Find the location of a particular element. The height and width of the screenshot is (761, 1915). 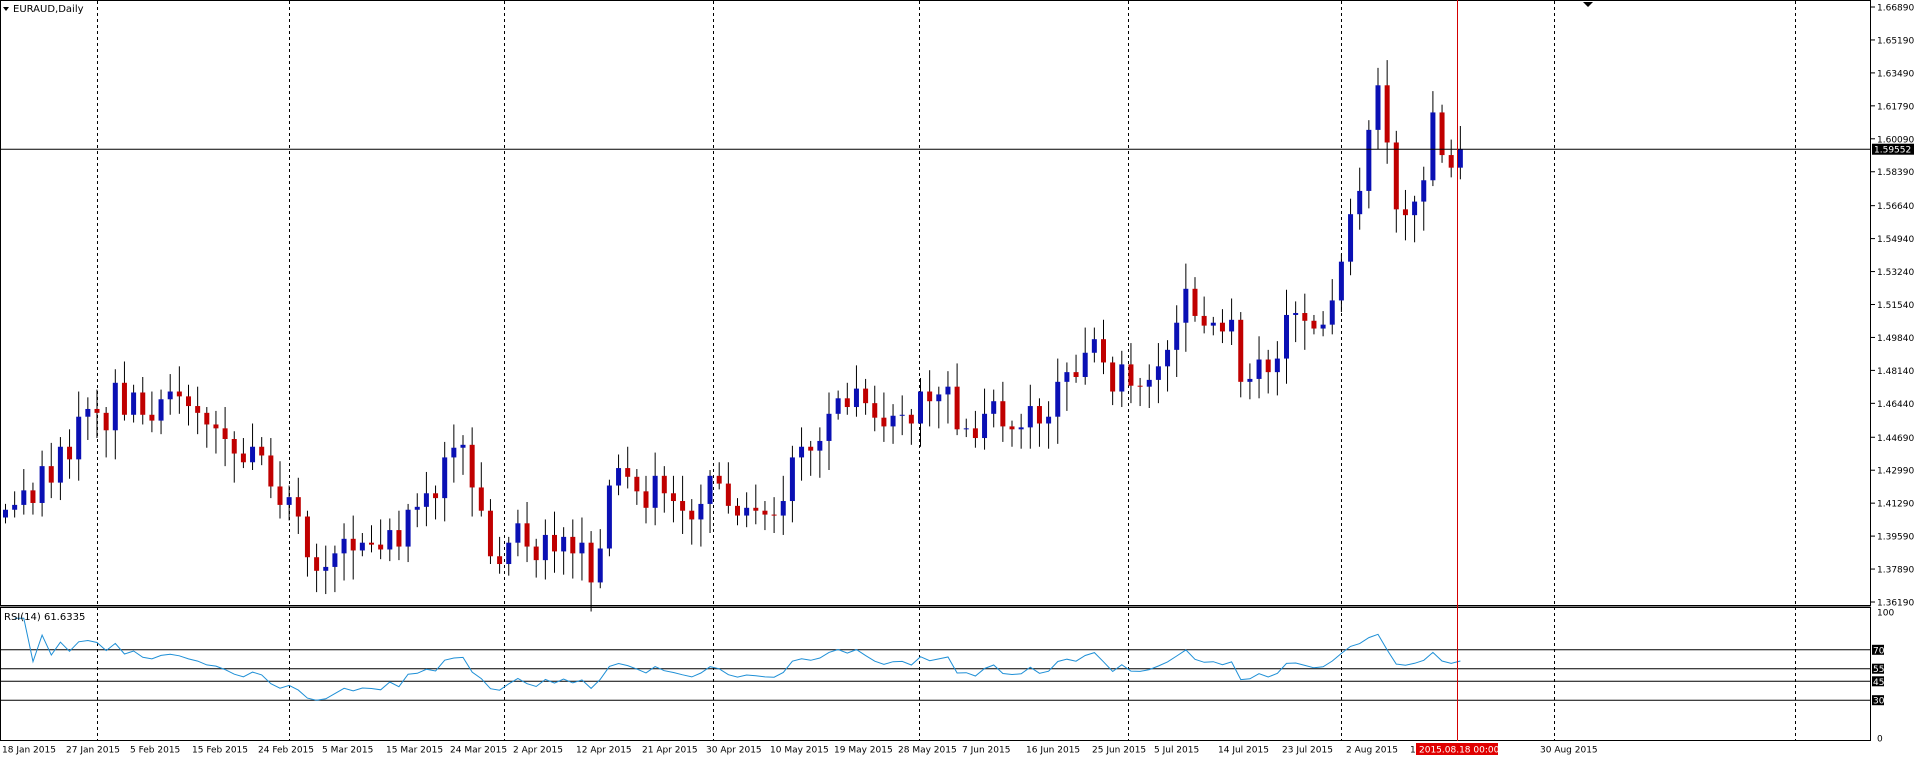

time-tick-label: 10 May 2015 is located at coordinates (799, 751).